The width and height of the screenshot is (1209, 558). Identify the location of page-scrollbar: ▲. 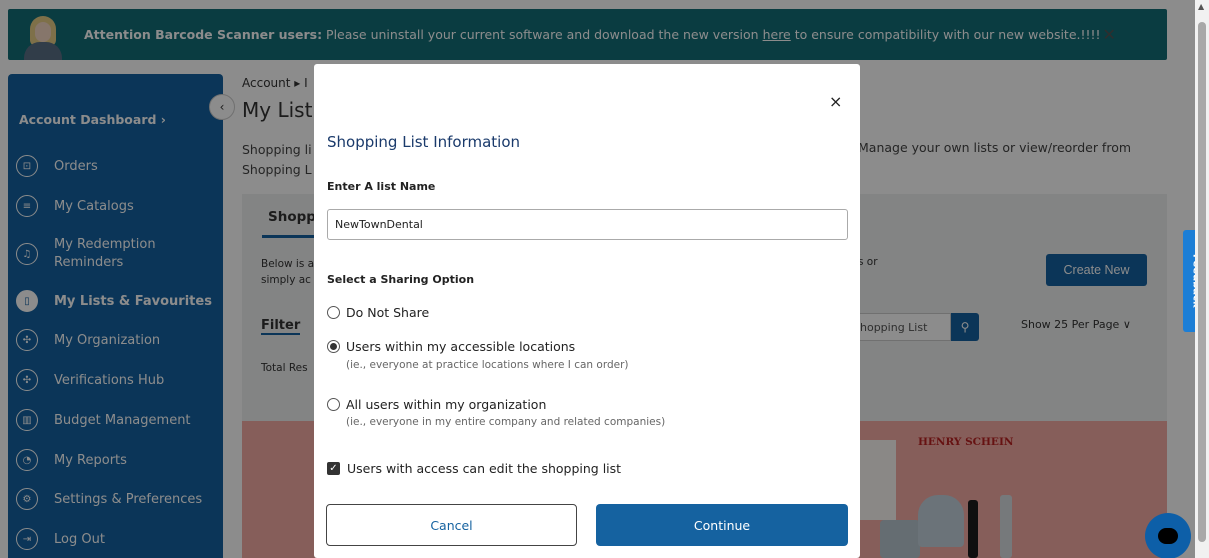
(1202, 279).